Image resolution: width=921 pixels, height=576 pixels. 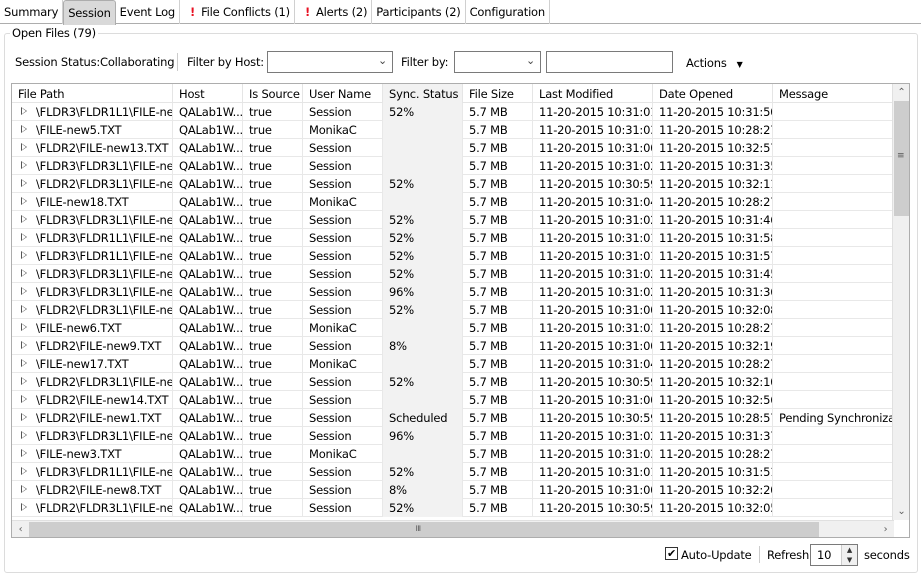 What do you see at coordinates (885, 529) in the screenshot?
I see `scroll-right-icon: ›` at bounding box center [885, 529].